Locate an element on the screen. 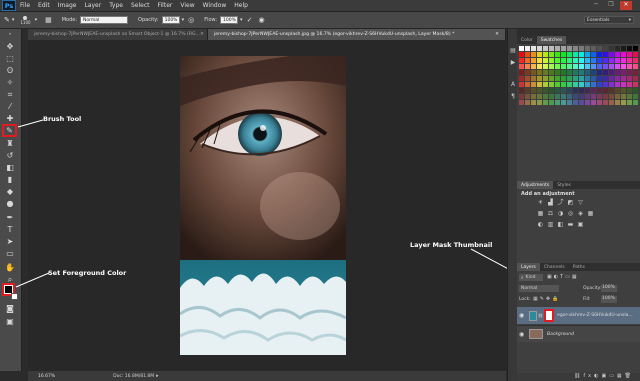 Image resolution: width=640 pixels, height=381 pixels. eraser-tool-icon: ◧ is located at coordinates (10, 168).